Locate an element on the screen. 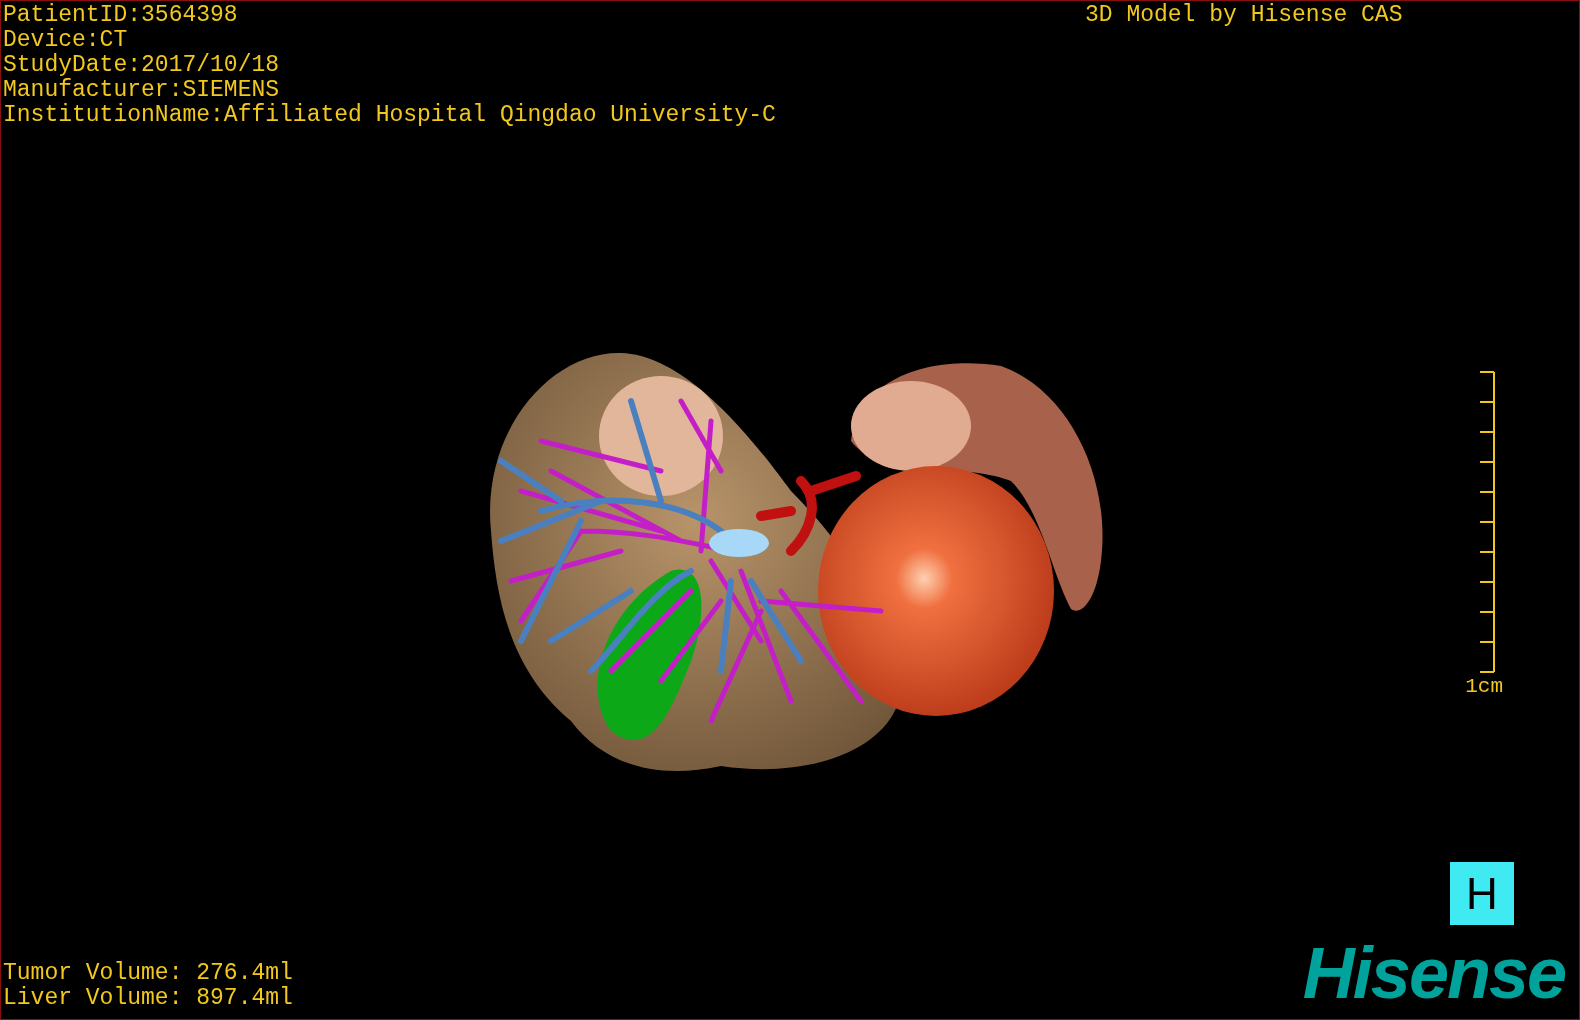 This screenshot has width=1580, height=1020. patient-info-line: PatientID:3564398 is located at coordinates (121, 15).